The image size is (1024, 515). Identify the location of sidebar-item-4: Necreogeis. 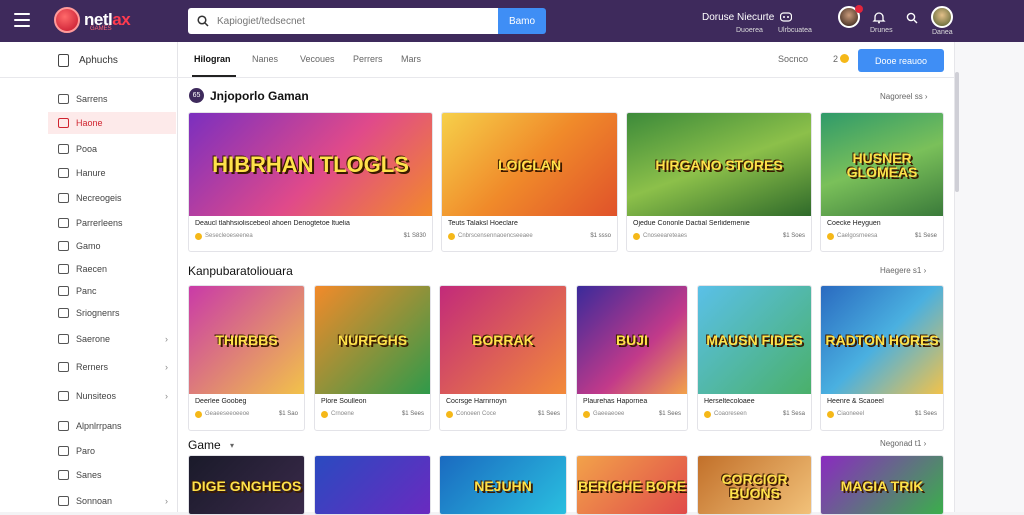
(112, 198).